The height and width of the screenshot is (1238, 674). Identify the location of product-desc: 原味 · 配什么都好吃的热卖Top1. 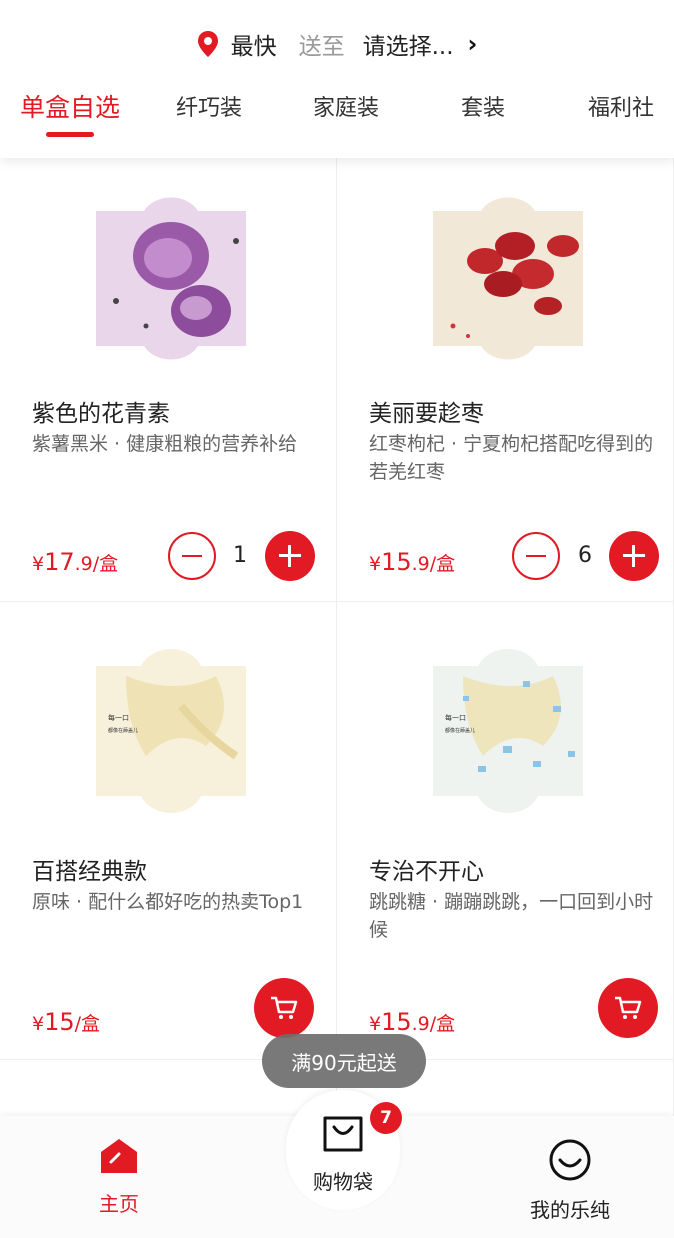
(168, 902).